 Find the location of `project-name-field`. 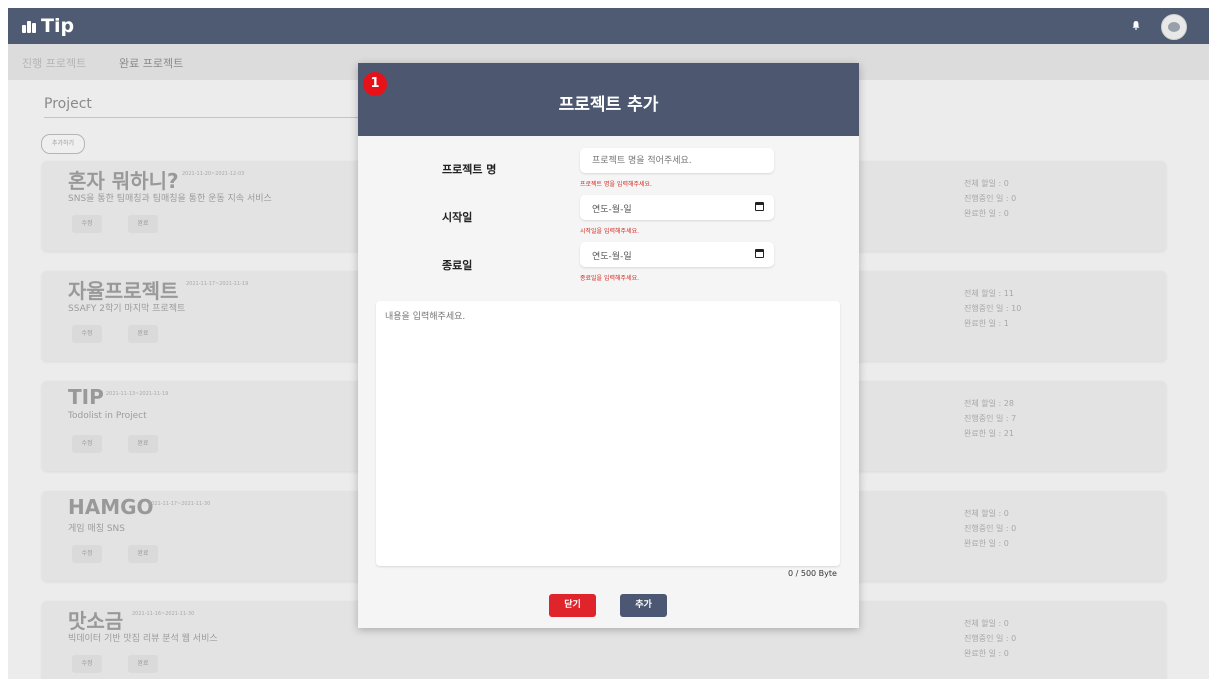

project-name-field is located at coordinates (677, 160).